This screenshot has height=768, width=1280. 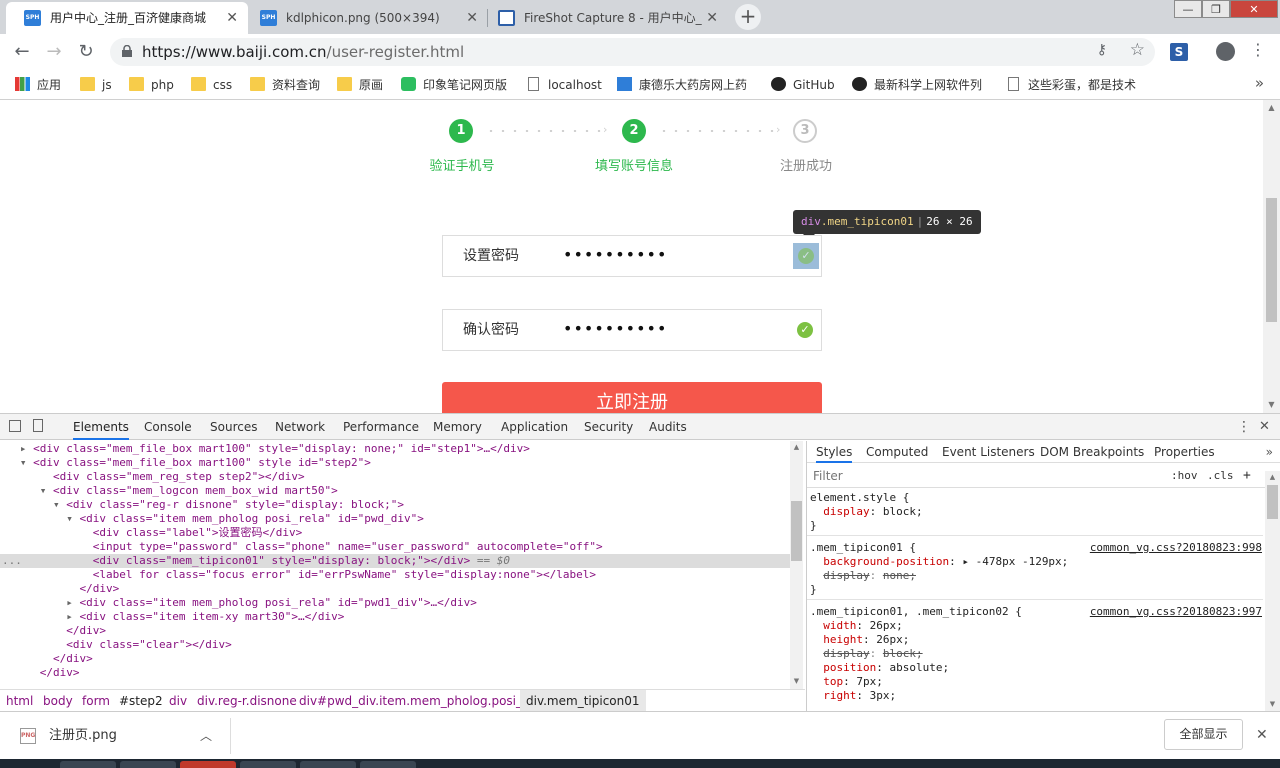 I want to click on tab-properties: Properties, so click(x=1184, y=452).